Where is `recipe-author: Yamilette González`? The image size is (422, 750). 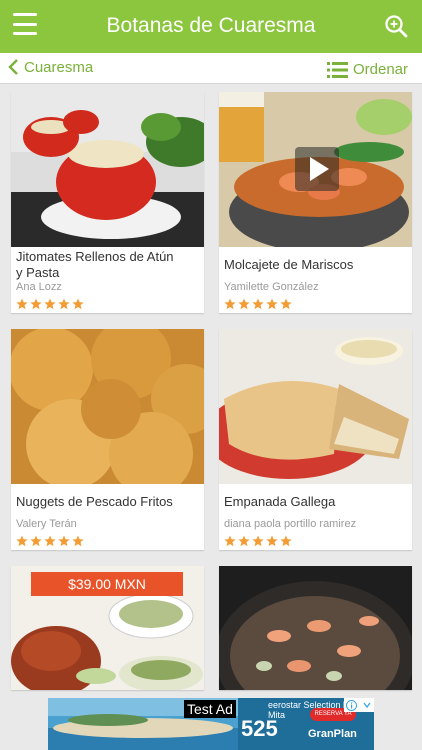
recipe-author: Yamilette González is located at coordinates (271, 287).